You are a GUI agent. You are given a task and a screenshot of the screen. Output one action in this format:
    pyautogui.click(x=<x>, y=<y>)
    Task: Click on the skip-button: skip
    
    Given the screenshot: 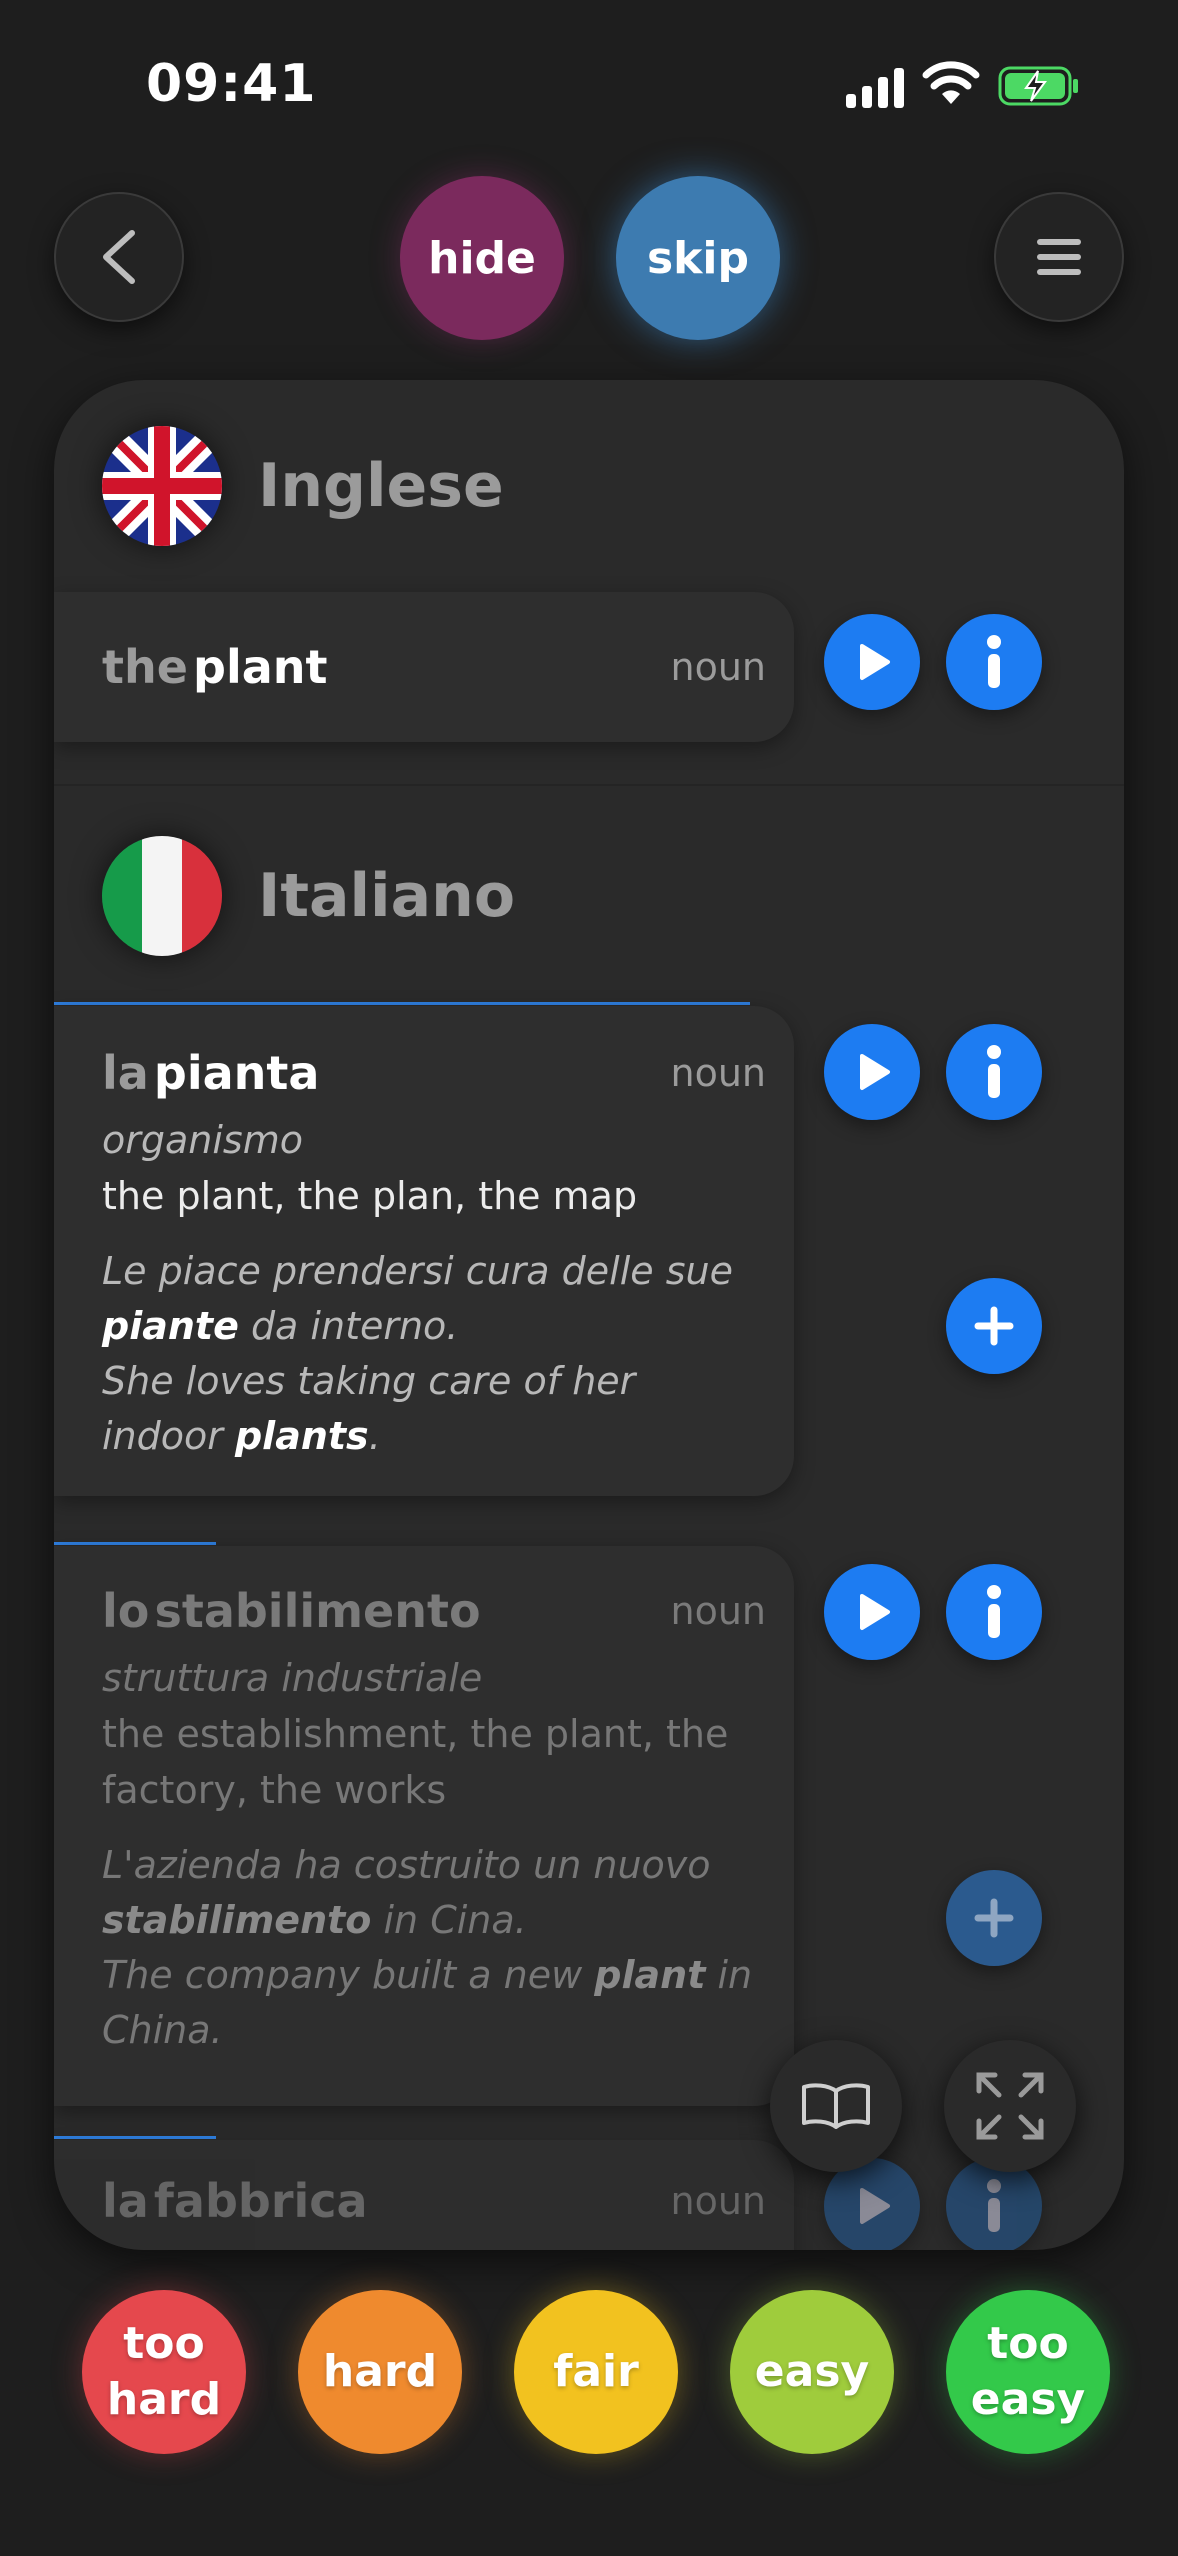 What is the action you would take?
    pyautogui.click(x=698, y=258)
    